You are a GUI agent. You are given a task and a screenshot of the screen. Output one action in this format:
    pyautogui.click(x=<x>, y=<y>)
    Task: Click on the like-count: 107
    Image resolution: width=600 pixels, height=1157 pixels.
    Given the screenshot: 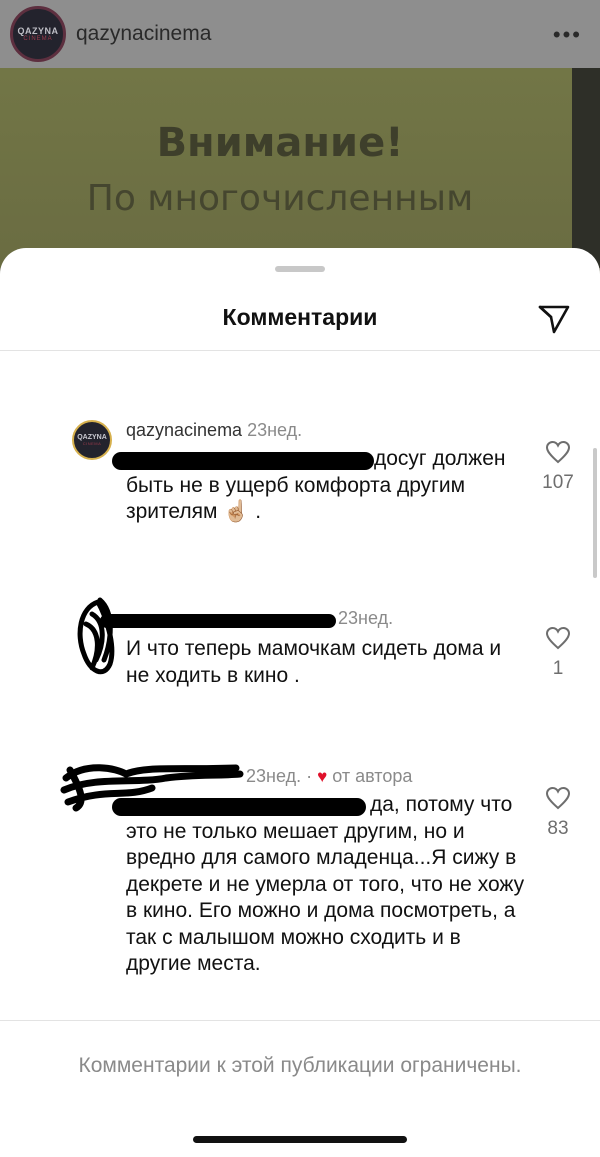 What is the action you would take?
    pyautogui.click(x=558, y=482)
    